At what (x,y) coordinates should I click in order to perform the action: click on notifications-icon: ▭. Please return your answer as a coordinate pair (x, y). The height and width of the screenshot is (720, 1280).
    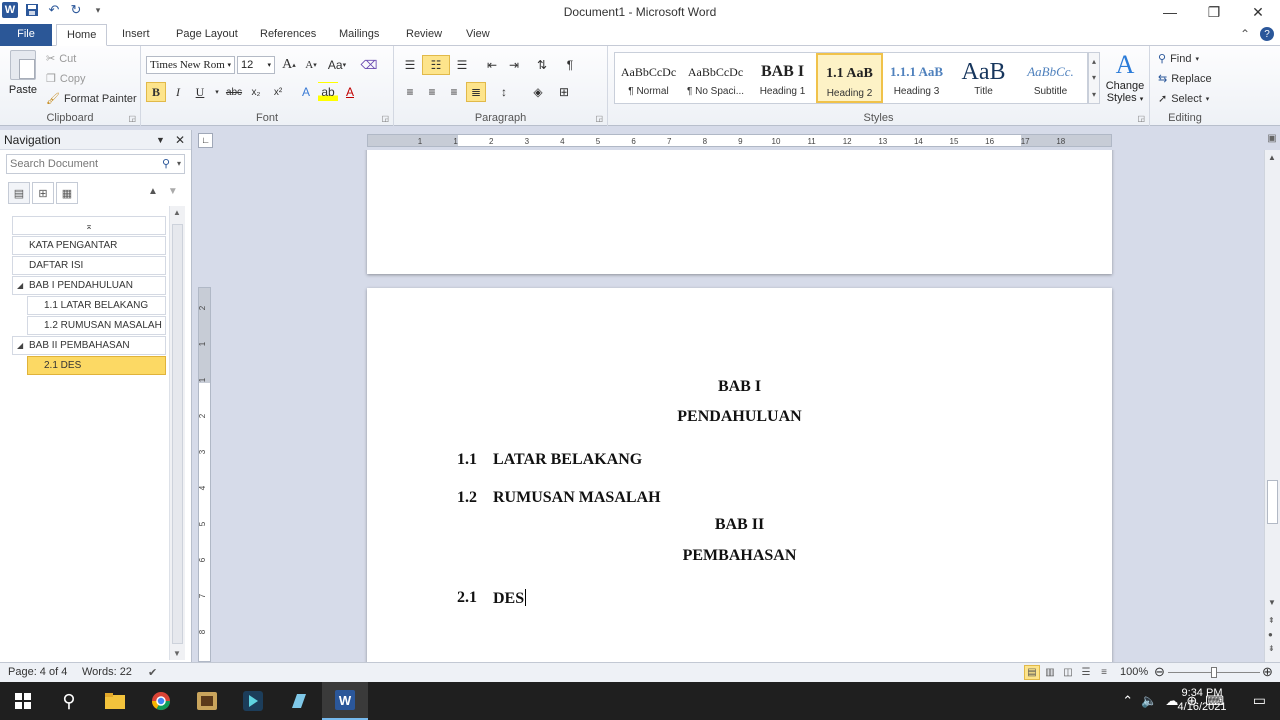
    Looking at the image, I should click on (1259, 700).